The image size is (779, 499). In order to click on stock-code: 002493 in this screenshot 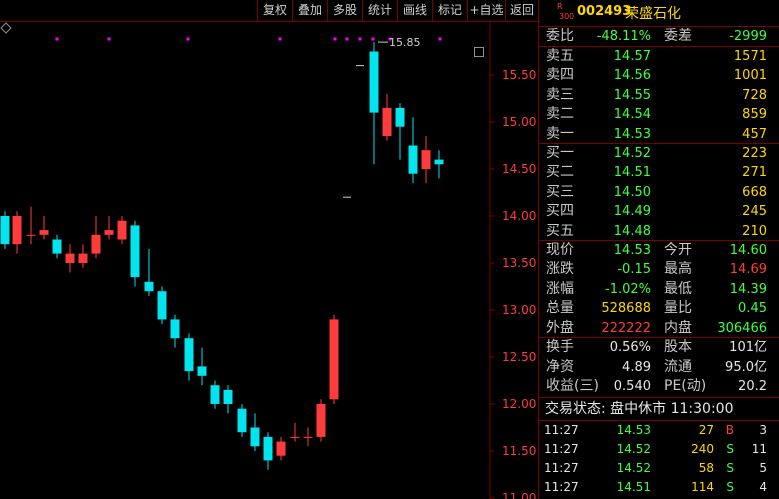, I will do `click(604, 11)`.